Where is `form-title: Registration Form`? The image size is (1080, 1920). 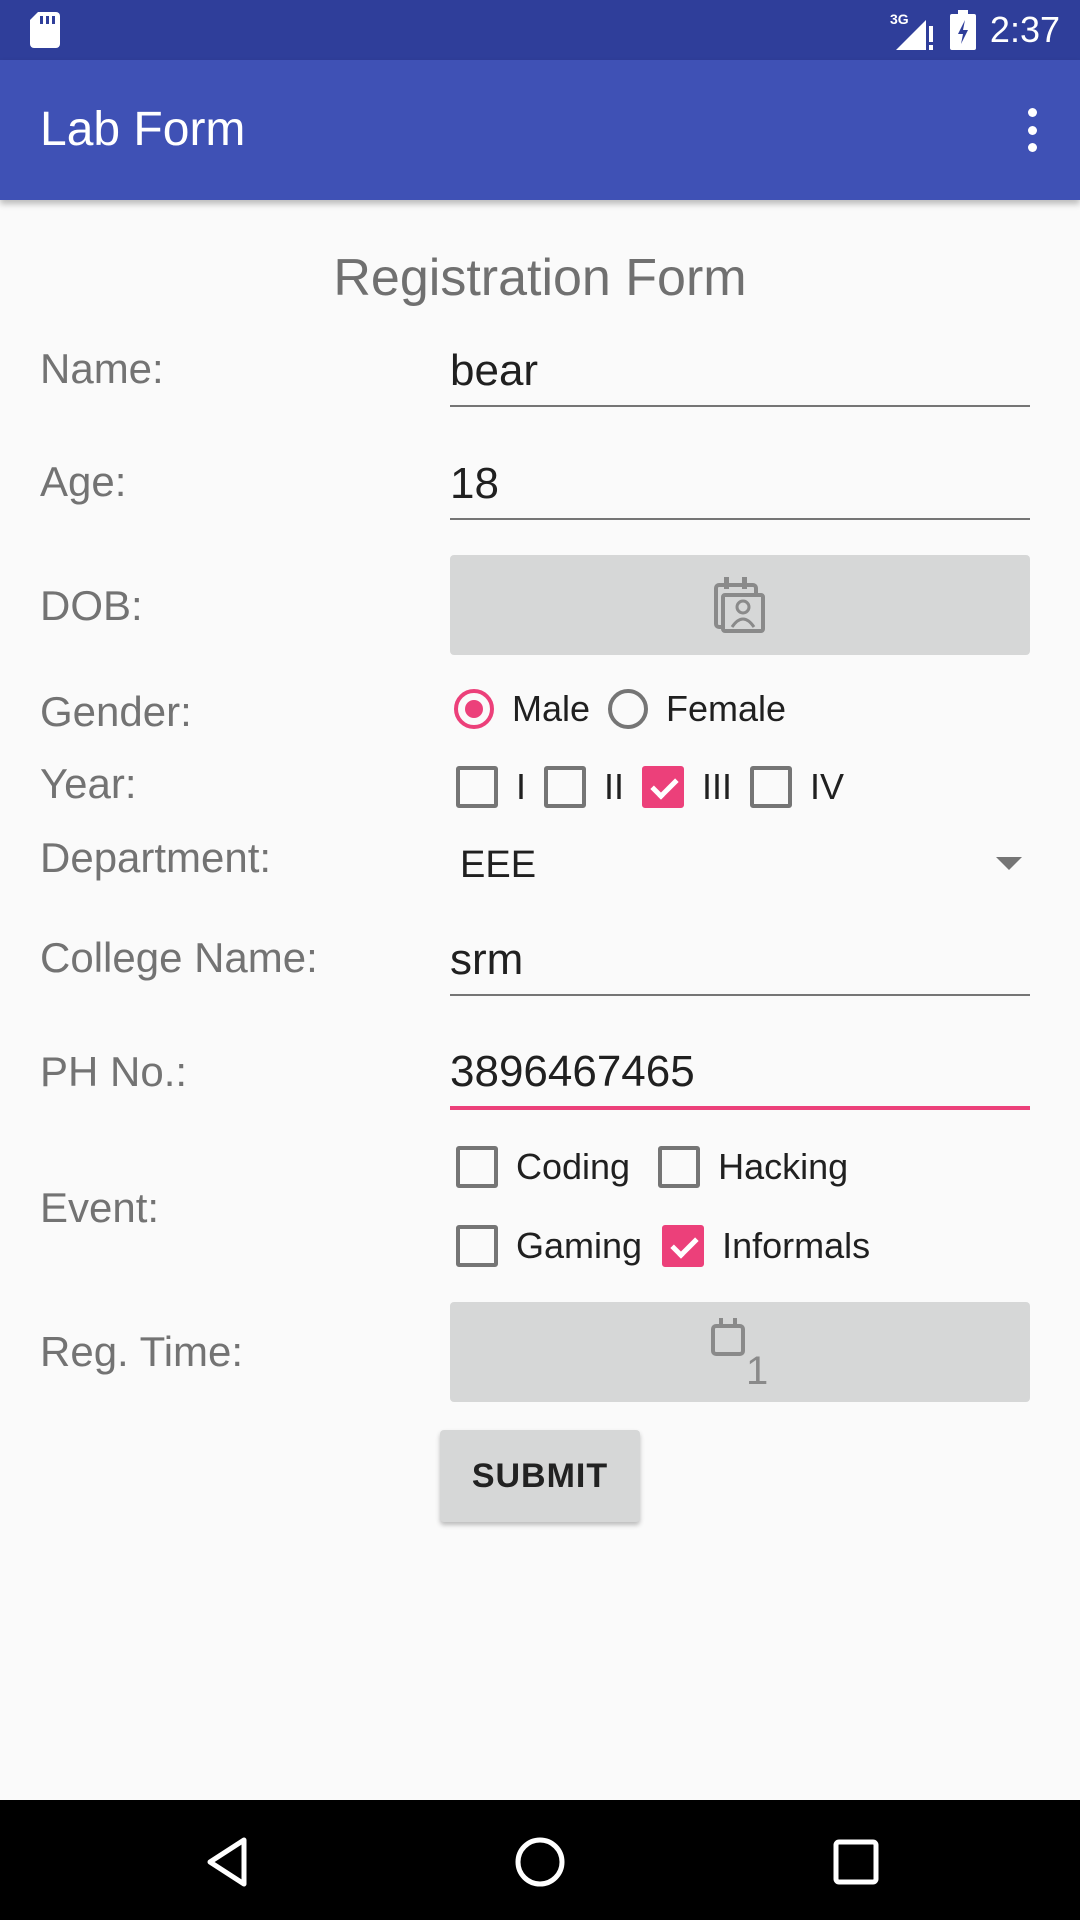 form-title: Registration Form is located at coordinates (540, 278).